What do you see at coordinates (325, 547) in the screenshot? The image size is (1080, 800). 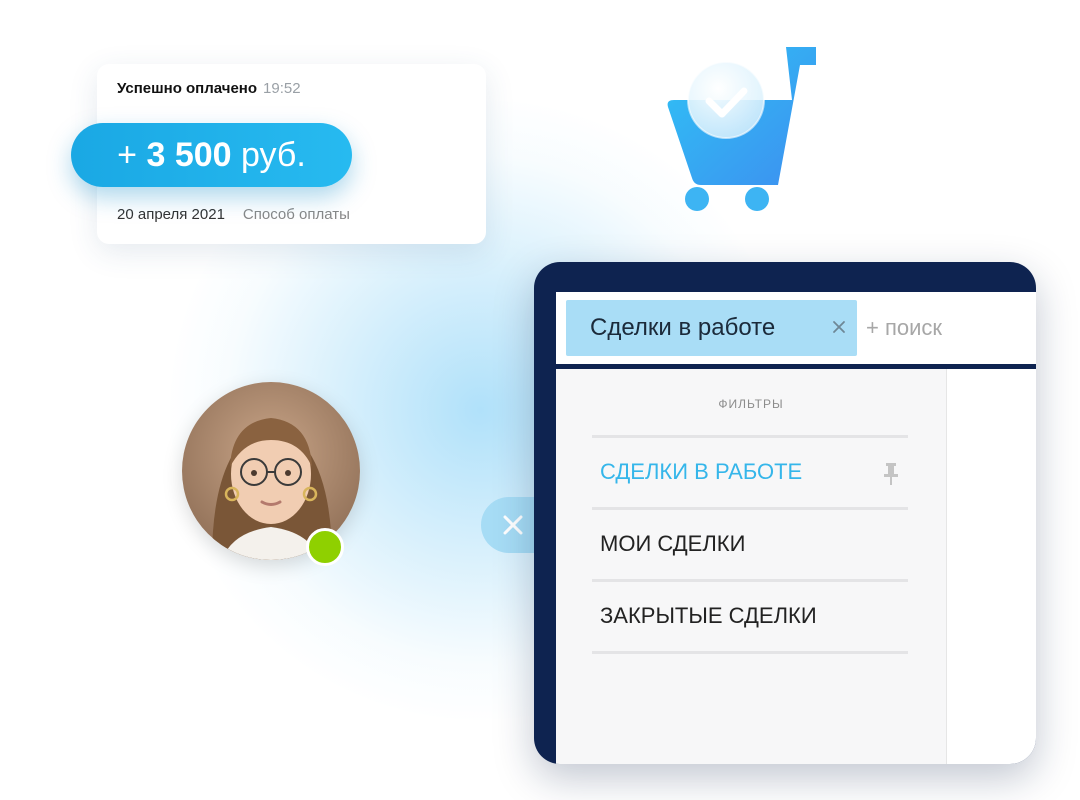 I see `online-status-icon` at bounding box center [325, 547].